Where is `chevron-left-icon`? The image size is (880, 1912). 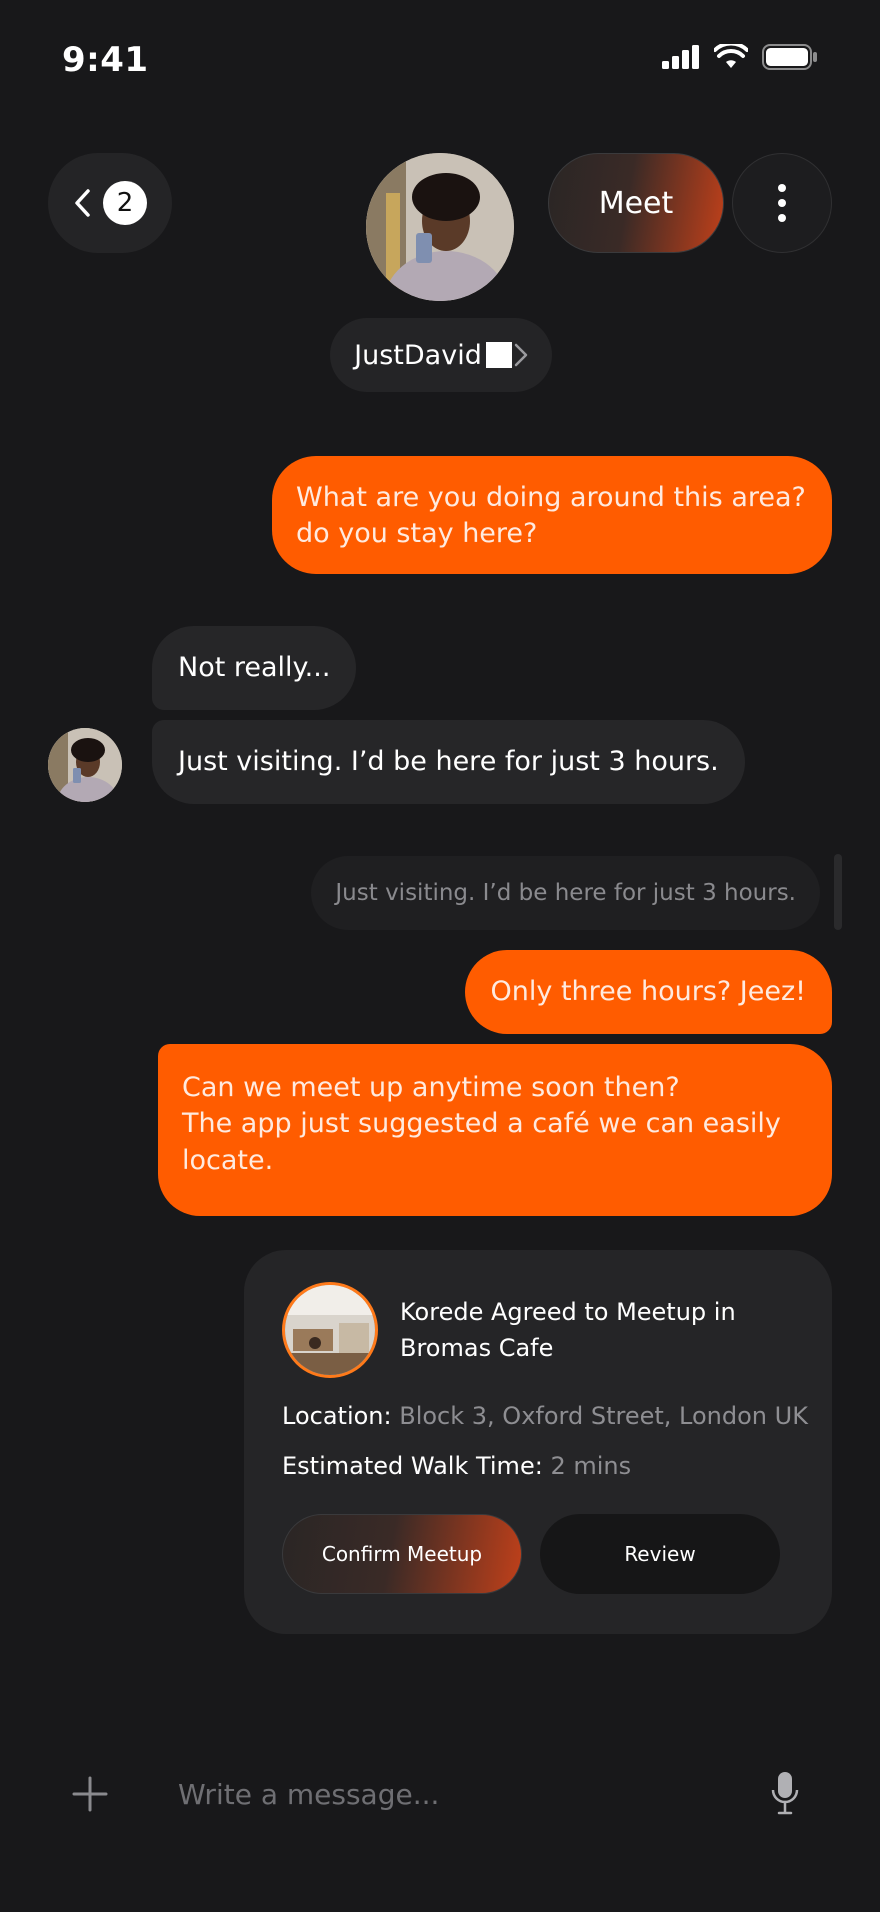 chevron-left-icon is located at coordinates (82, 203).